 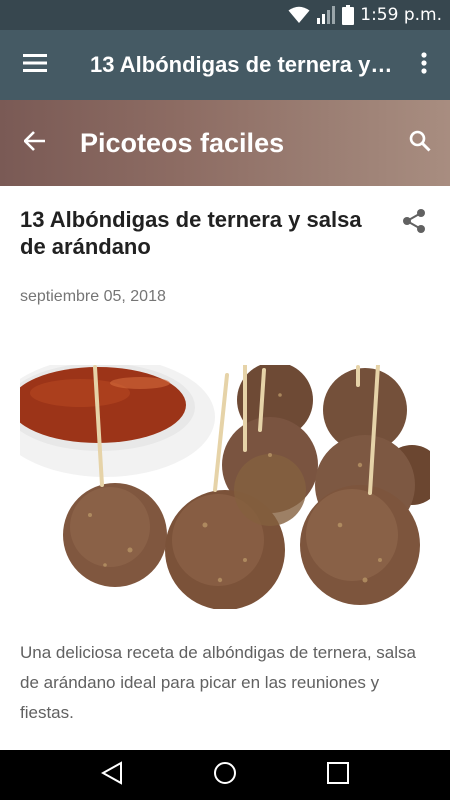 I want to click on menu-icon, so click(x=35, y=65).